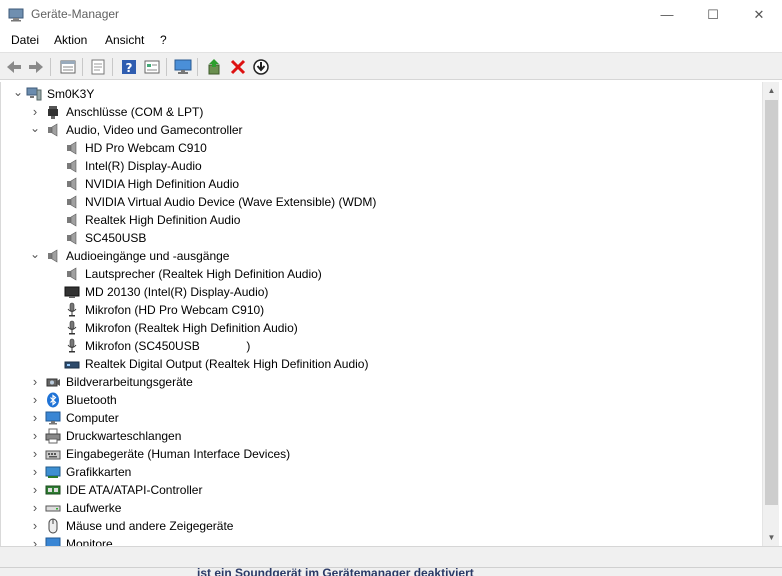 This screenshot has width=782, height=576. I want to click on tree-device: Intel(R) Display-Audio, so click(381, 166).